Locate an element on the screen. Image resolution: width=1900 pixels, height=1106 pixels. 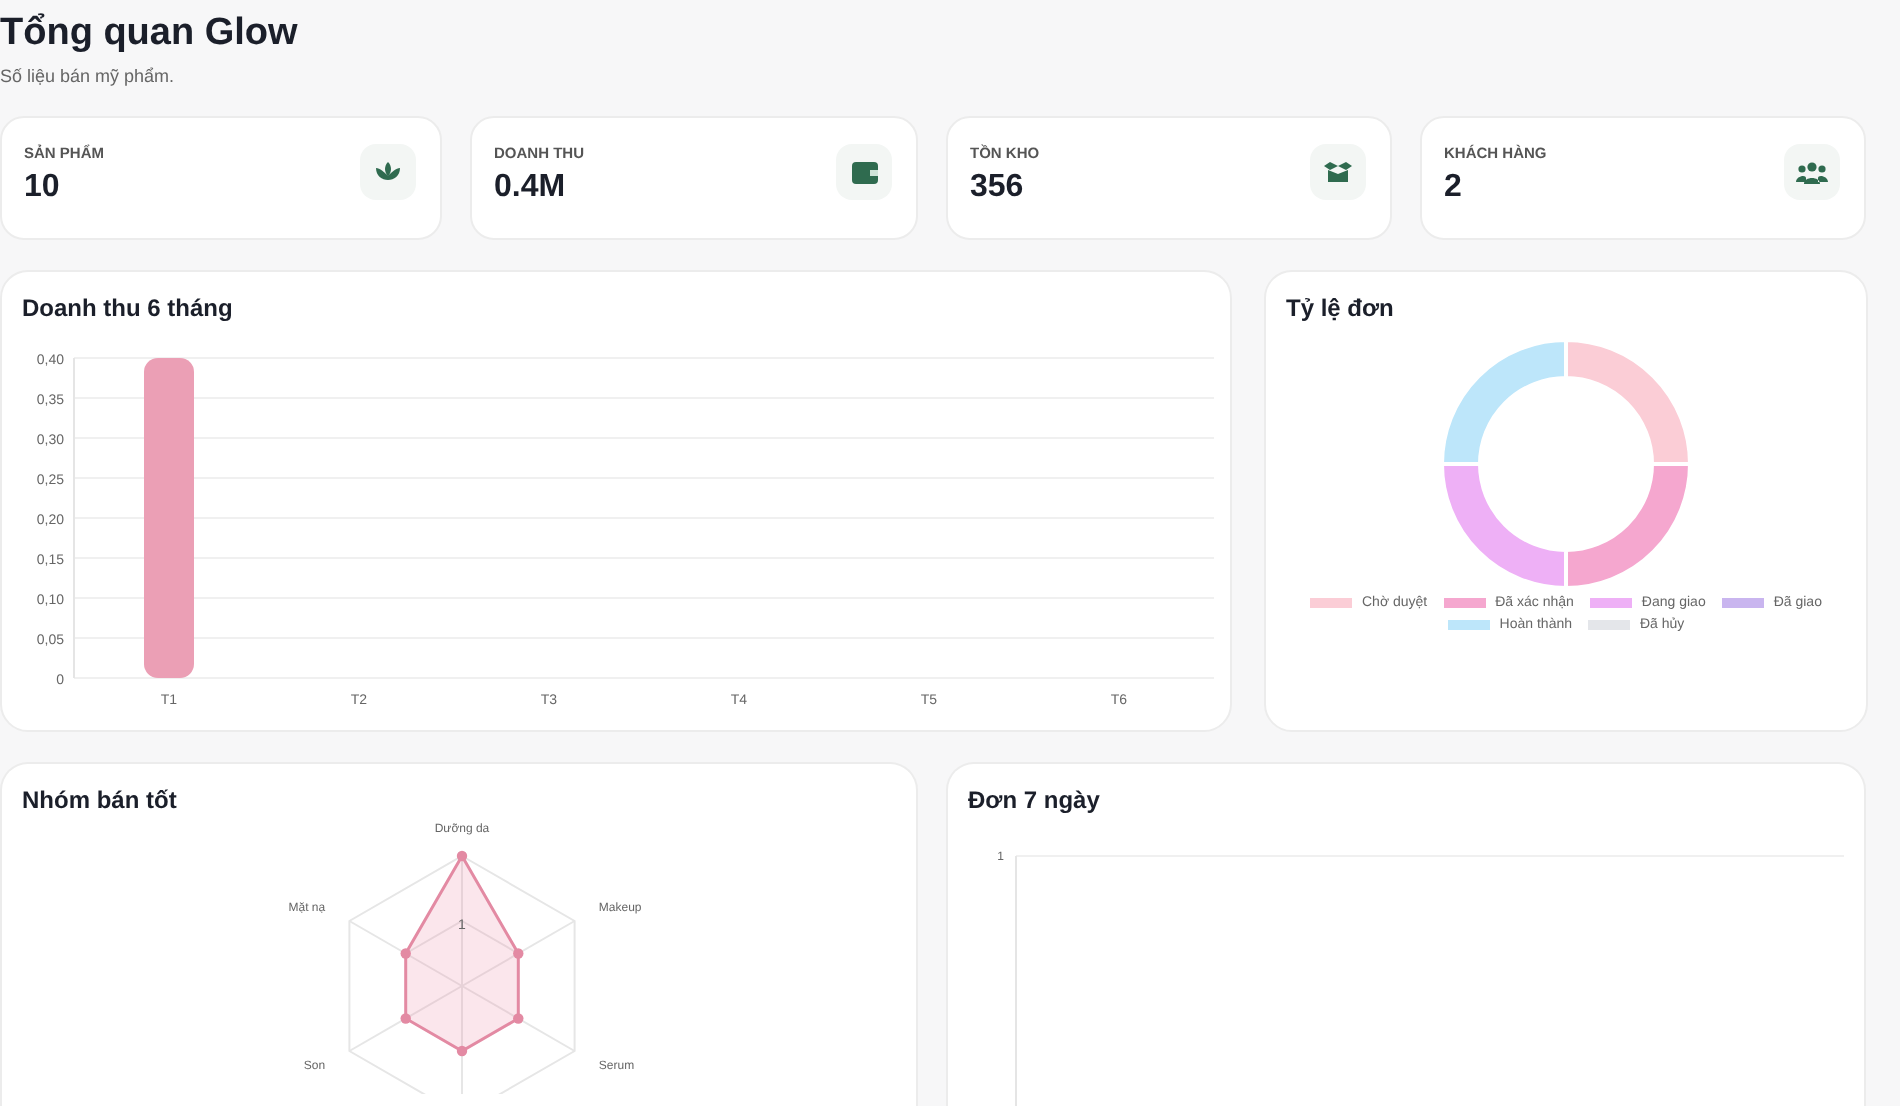
lotus-icon is located at coordinates (388, 172).